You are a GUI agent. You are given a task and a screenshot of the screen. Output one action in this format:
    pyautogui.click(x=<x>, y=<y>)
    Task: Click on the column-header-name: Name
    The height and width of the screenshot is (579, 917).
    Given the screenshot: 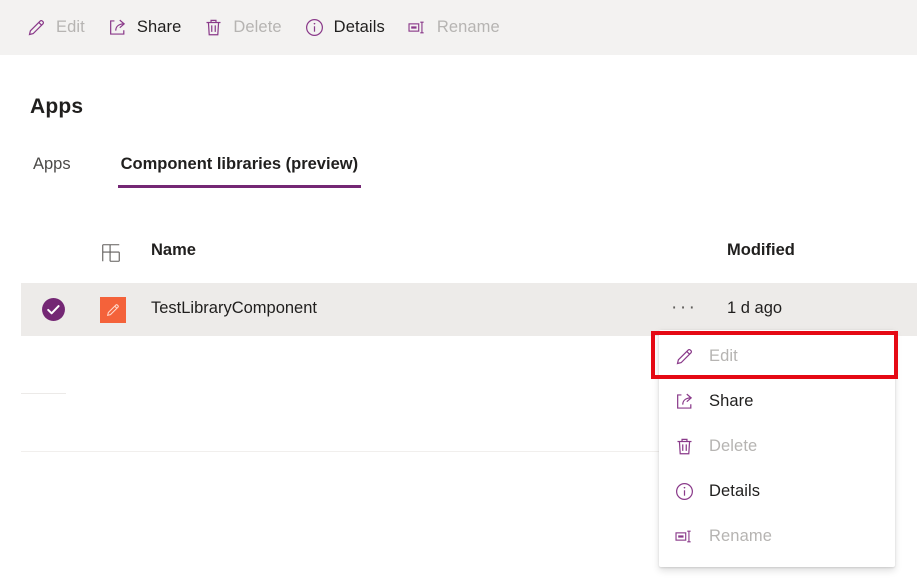 What is the action you would take?
    pyautogui.click(x=173, y=250)
    